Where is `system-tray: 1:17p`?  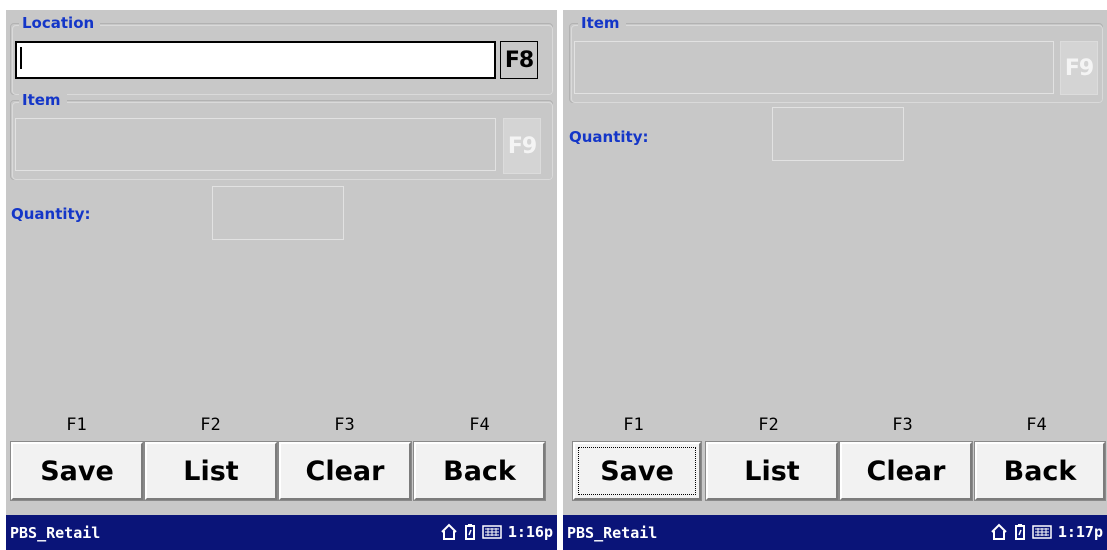 system-tray: 1:17p is located at coordinates (1046, 532).